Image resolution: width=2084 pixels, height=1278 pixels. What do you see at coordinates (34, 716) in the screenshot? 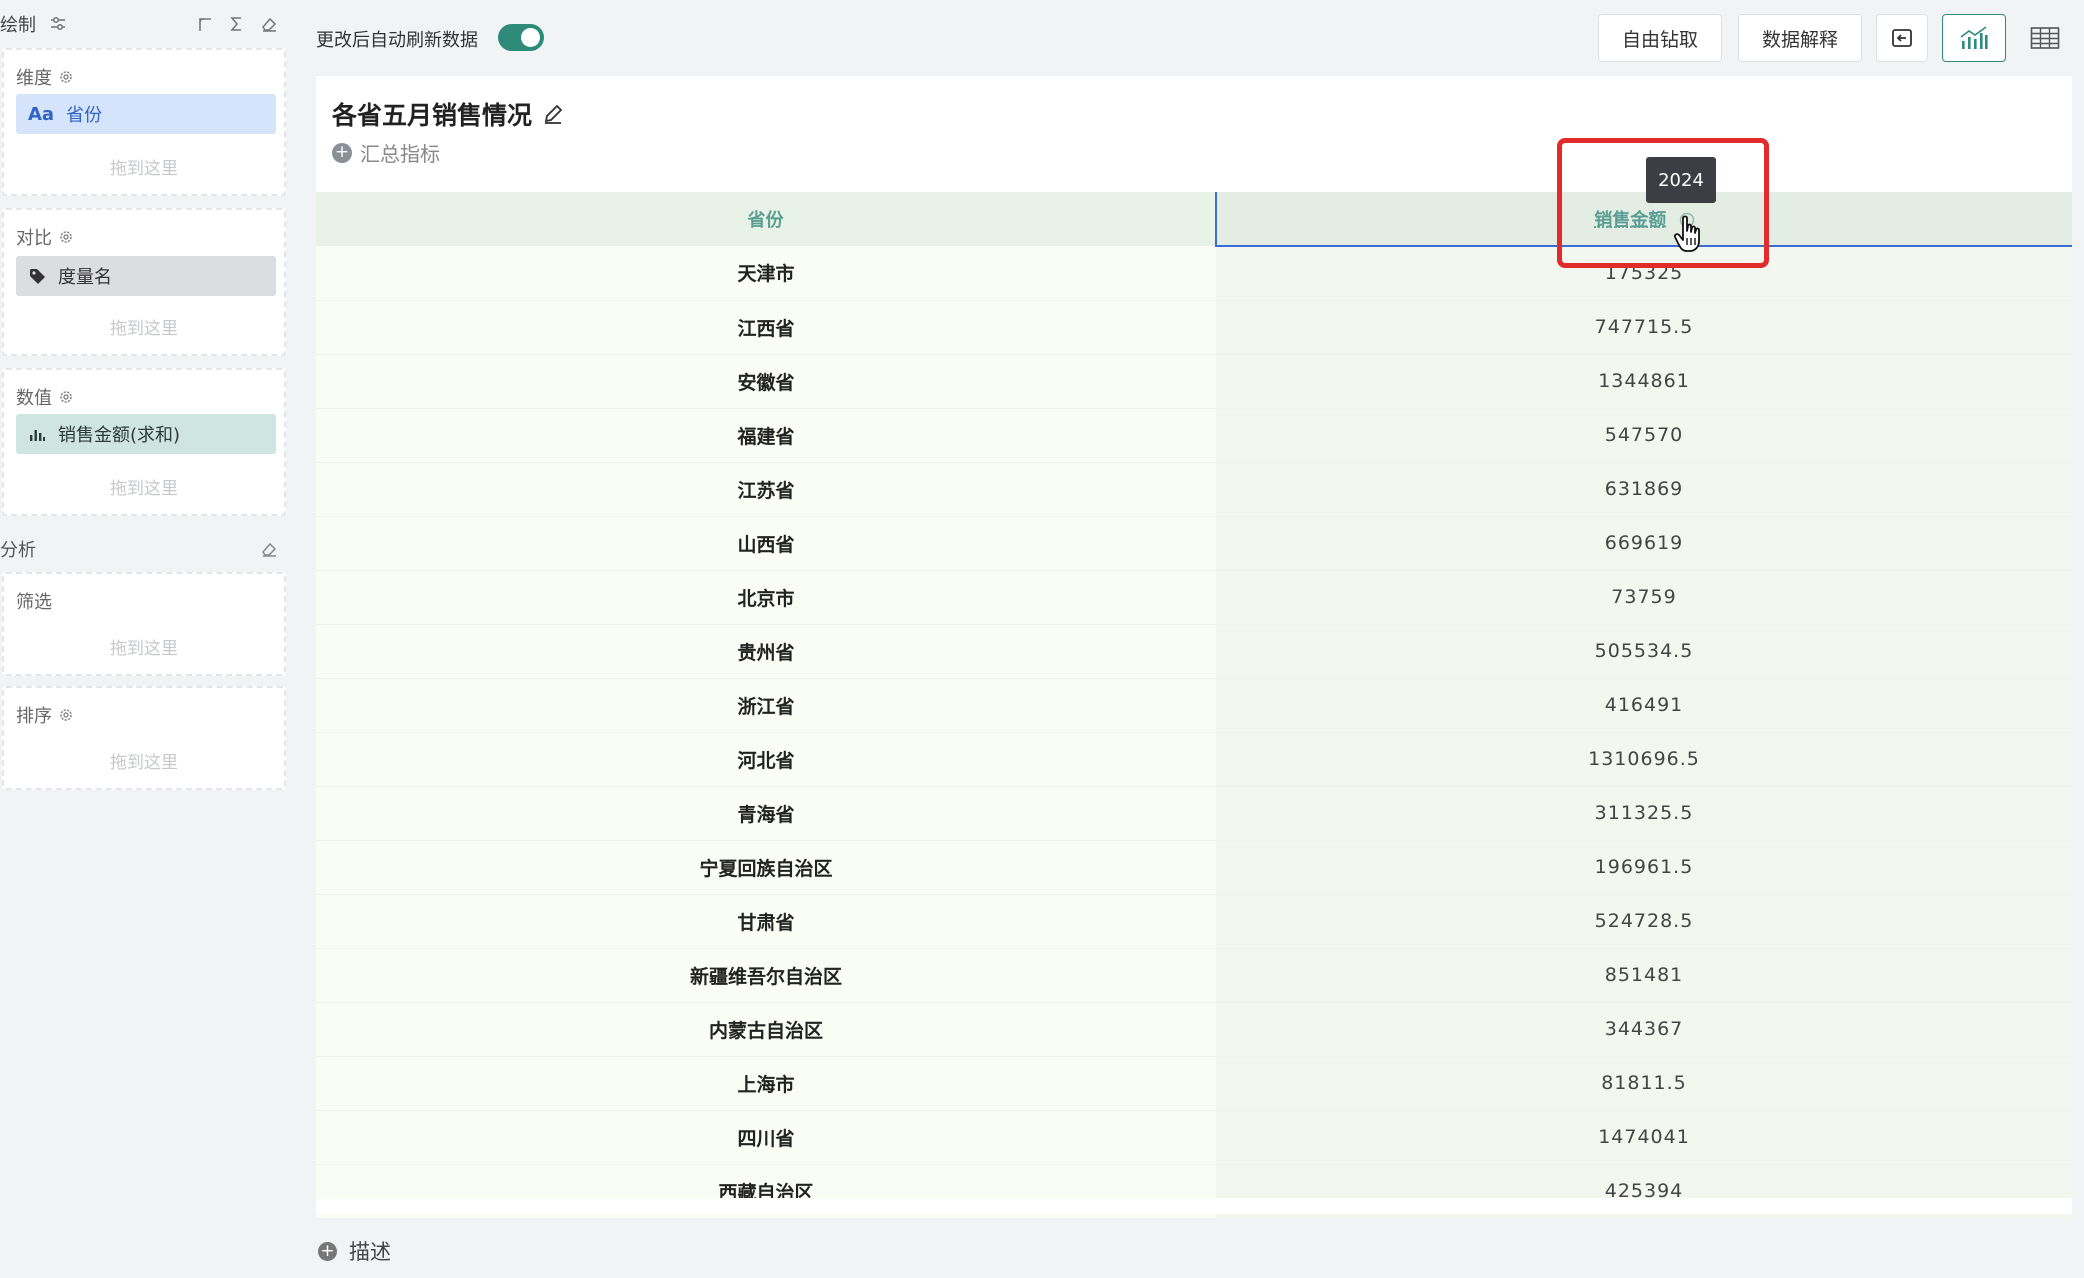
I see `sort-label: 排序` at bounding box center [34, 716].